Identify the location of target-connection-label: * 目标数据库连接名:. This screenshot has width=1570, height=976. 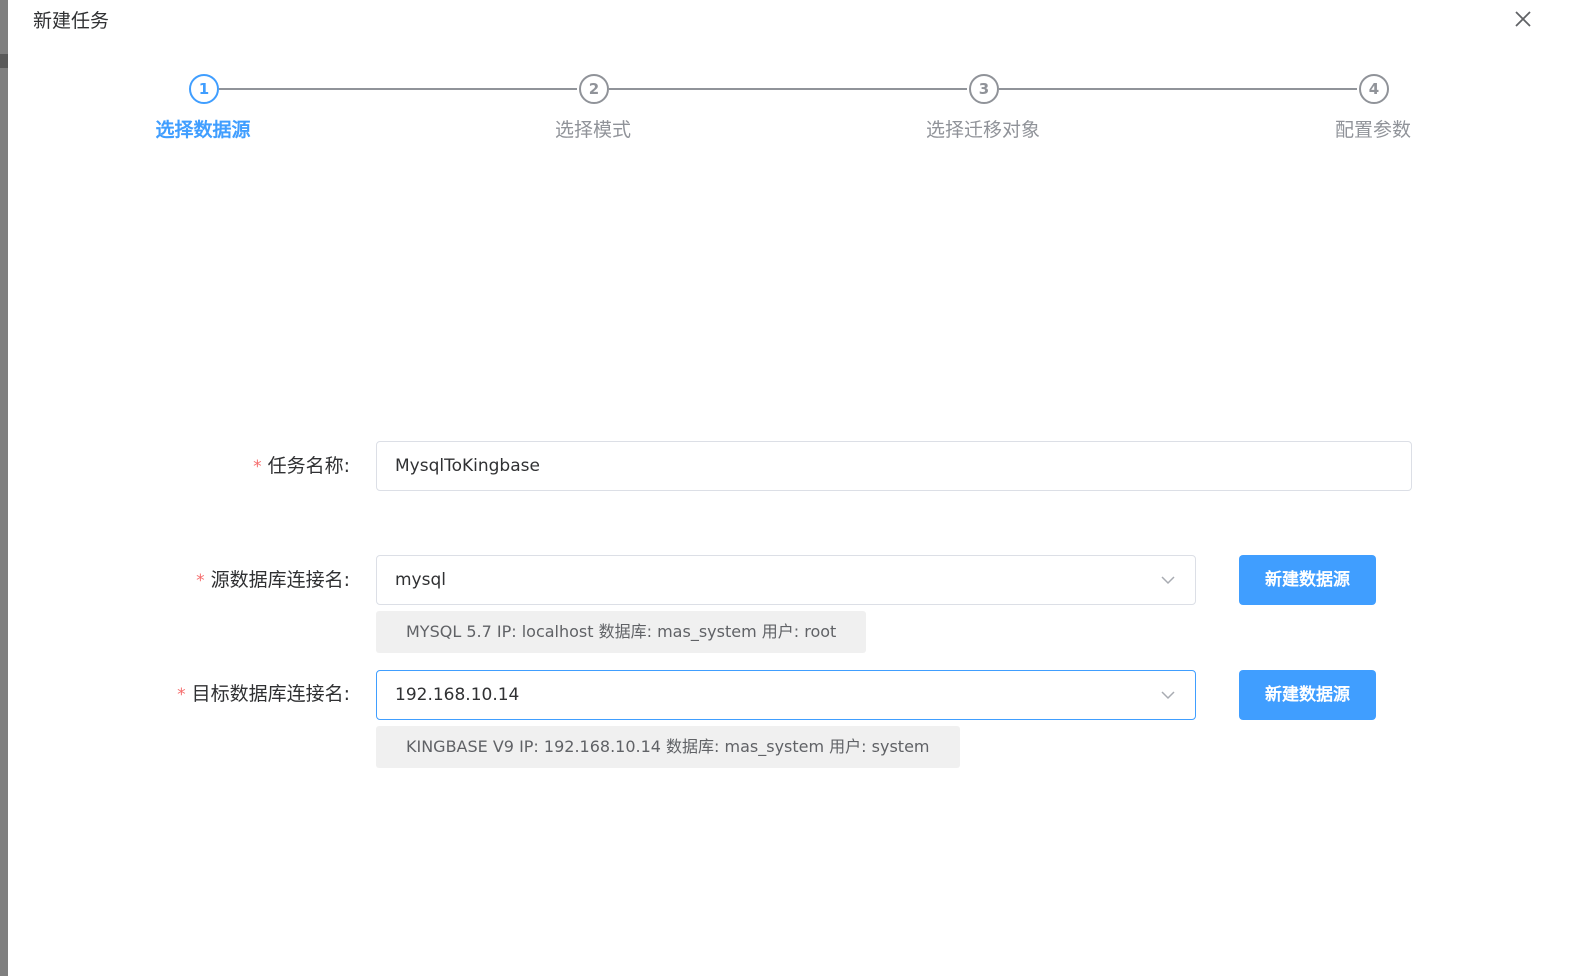
(225, 694).